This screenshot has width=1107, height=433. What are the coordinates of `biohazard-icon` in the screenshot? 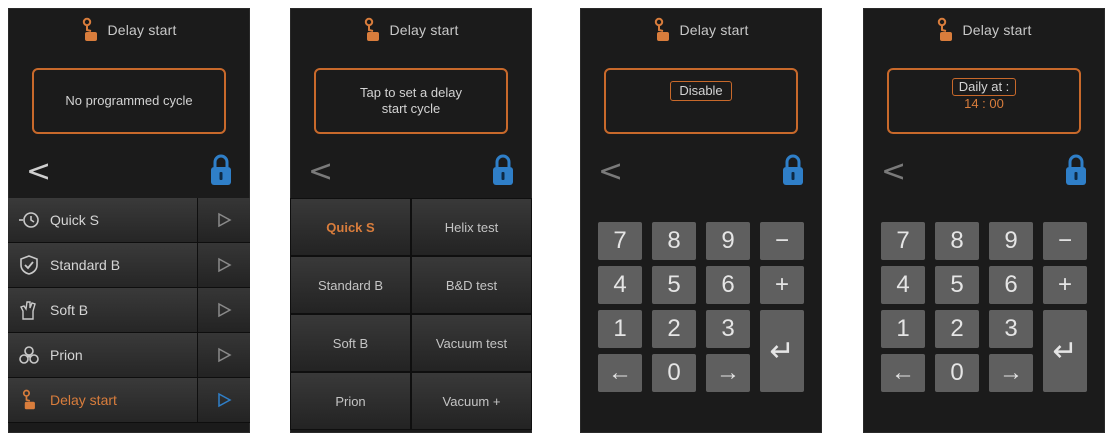 It's located at (29, 355).